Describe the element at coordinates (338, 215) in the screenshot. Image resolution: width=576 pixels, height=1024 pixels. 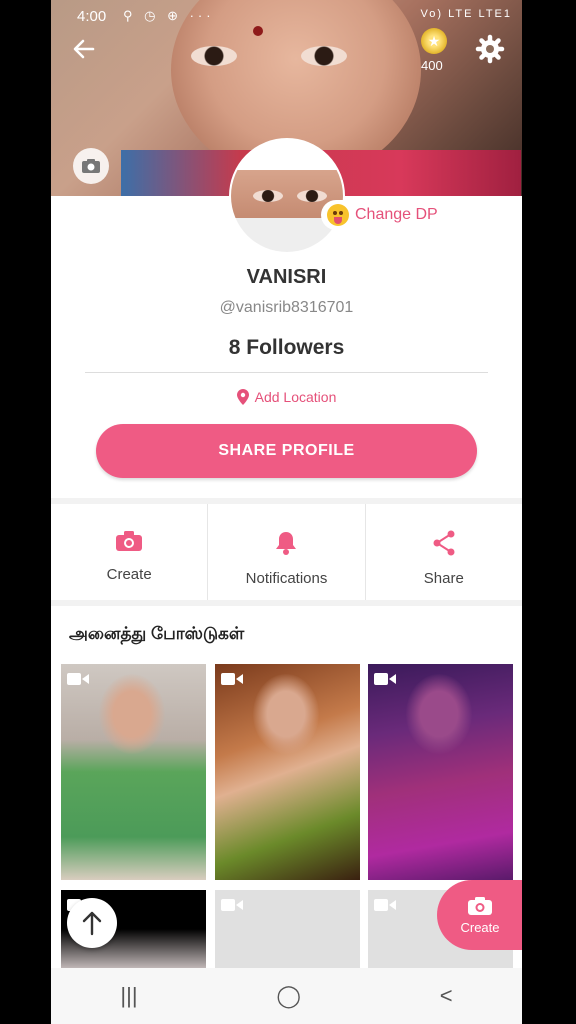
I see `tongue-emoji-icon` at that location.